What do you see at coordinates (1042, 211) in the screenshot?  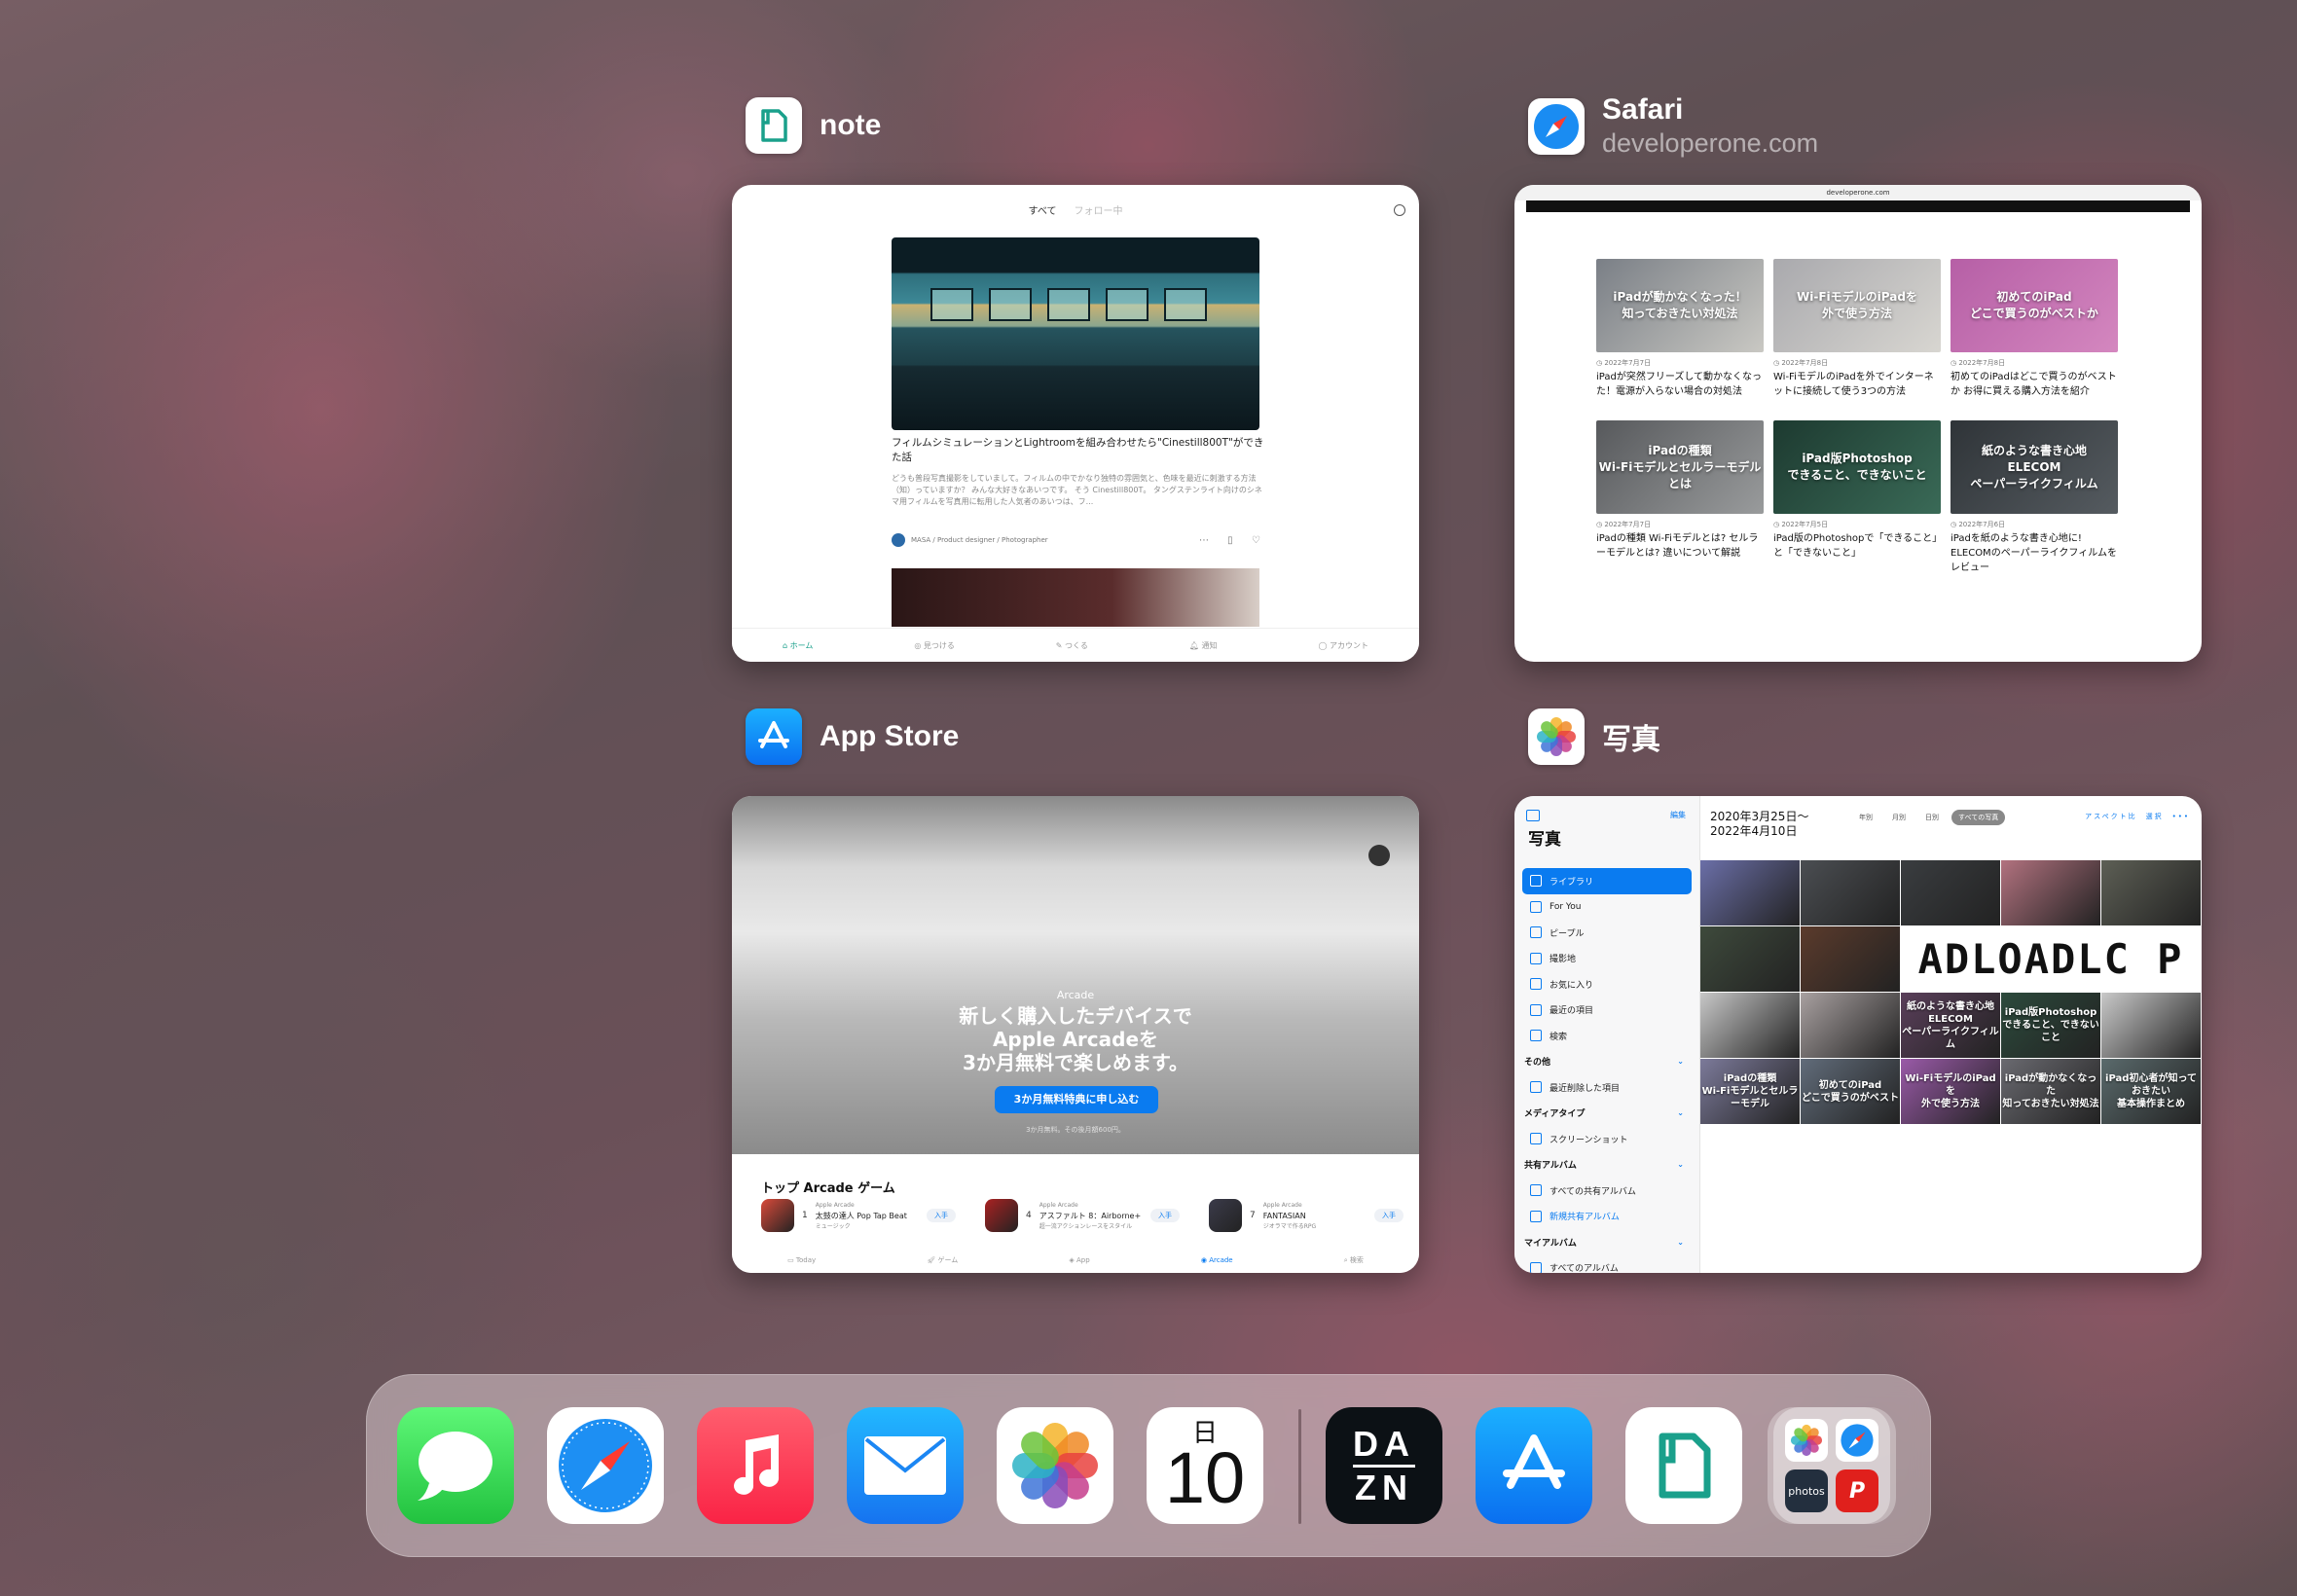 I see `note-tab-all: すべて` at bounding box center [1042, 211].